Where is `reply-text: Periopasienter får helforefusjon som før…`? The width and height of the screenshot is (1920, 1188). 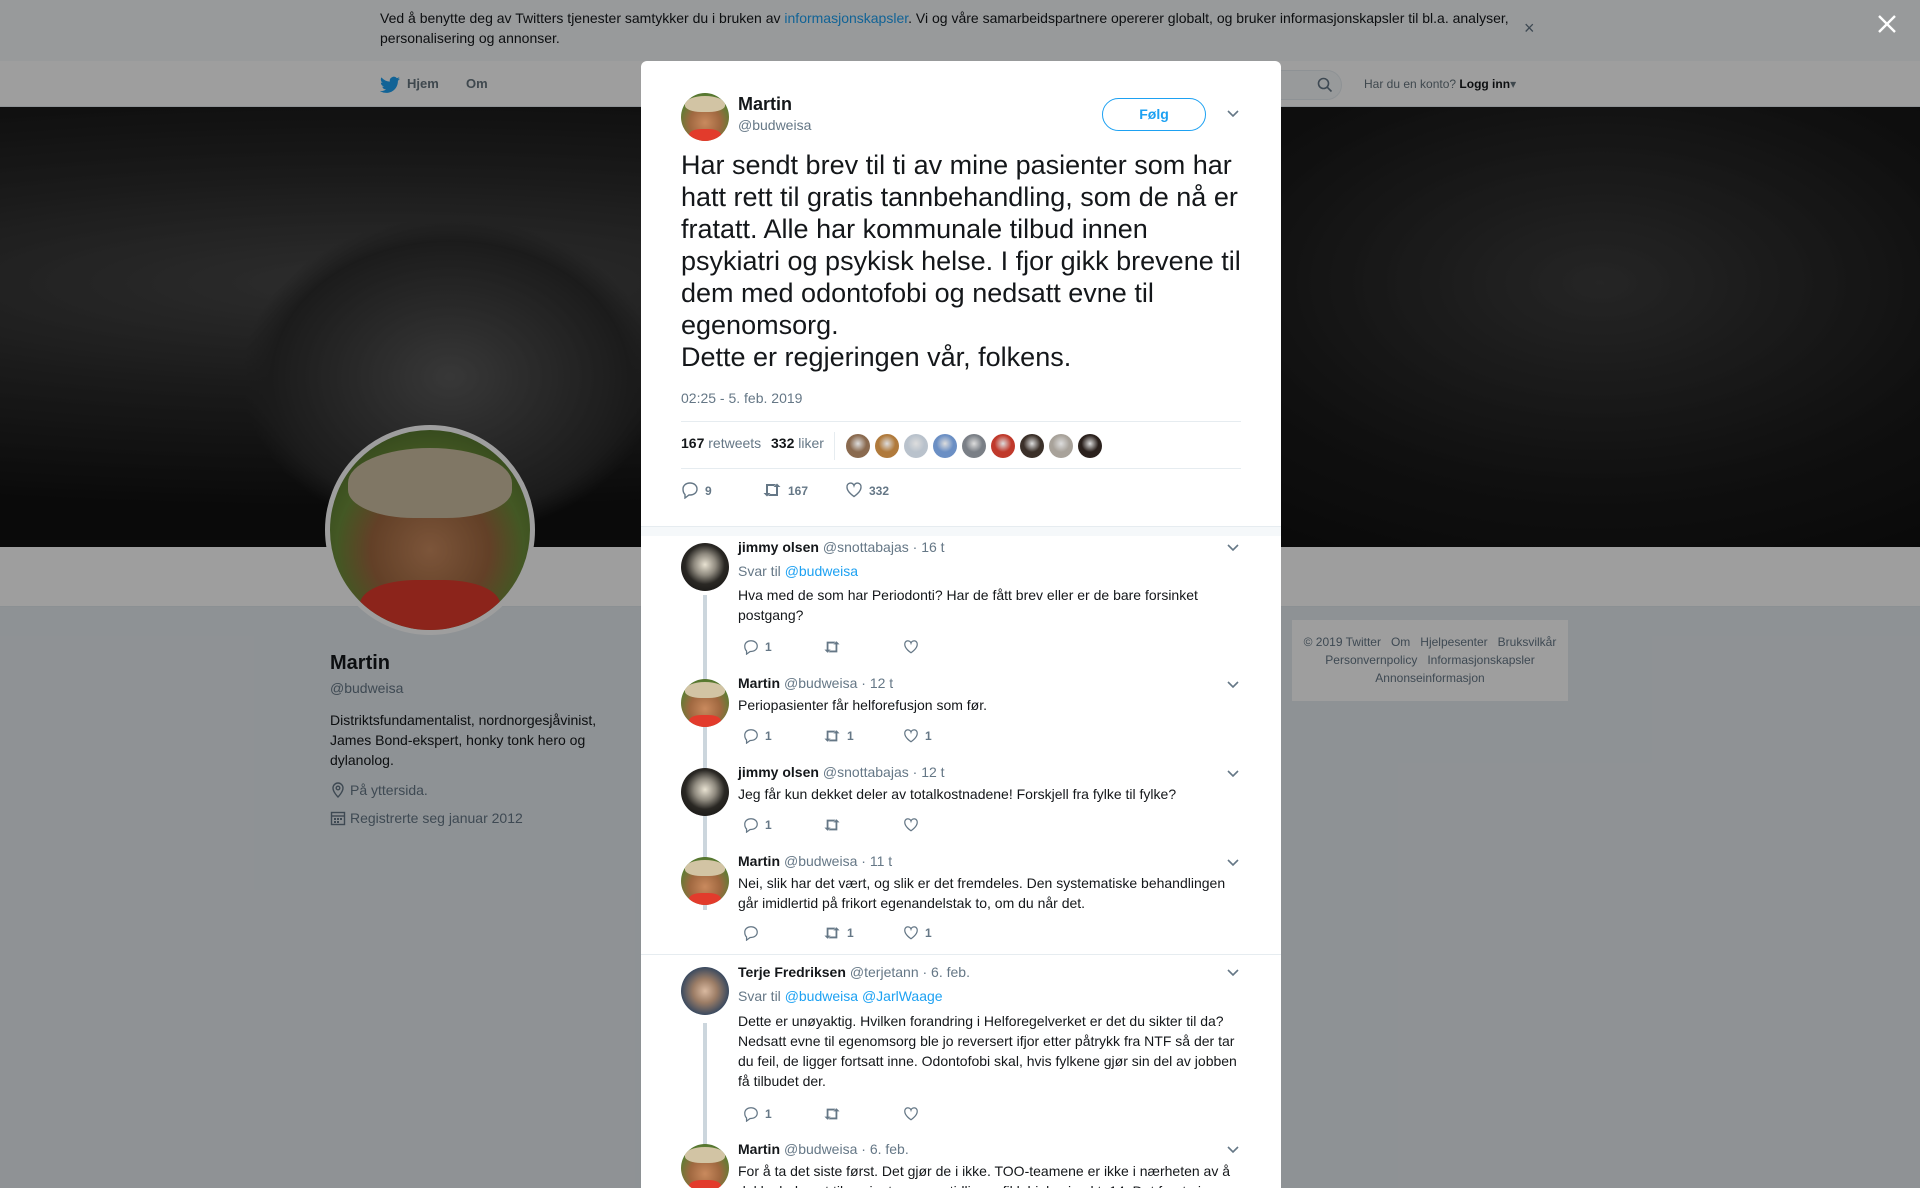 reply-text: Periopasienter får helforefusjon som før… is located at coordinates (863, 705).